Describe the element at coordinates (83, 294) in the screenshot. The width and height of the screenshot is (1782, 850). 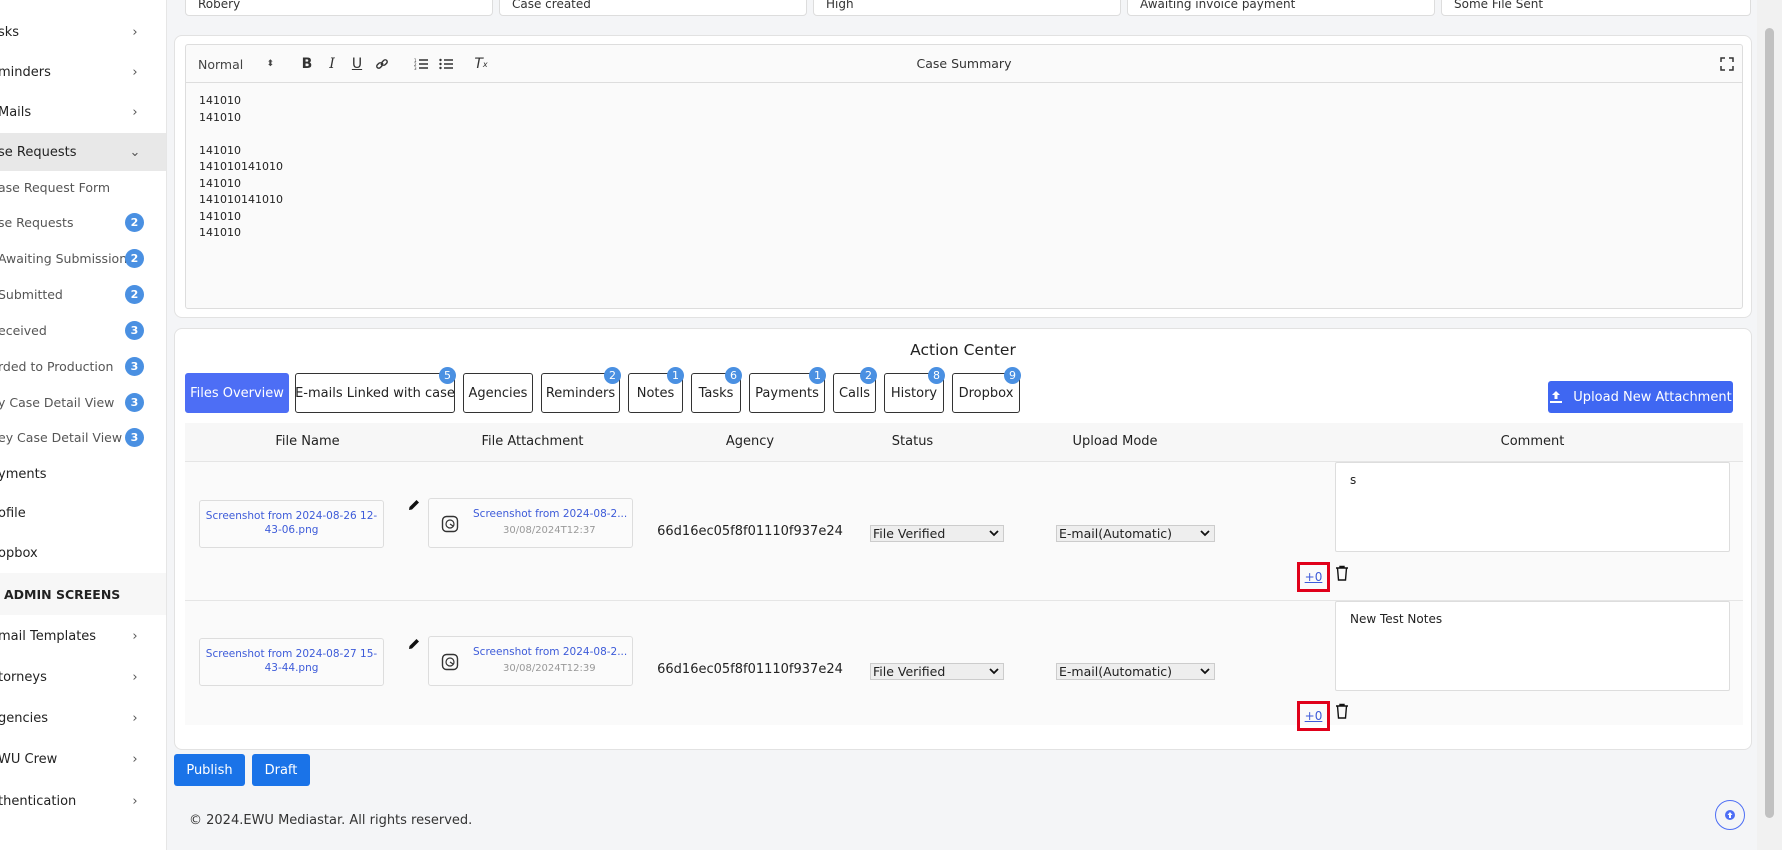
I see `sidebar-subitem-submitted: Submitted 2` at that location.